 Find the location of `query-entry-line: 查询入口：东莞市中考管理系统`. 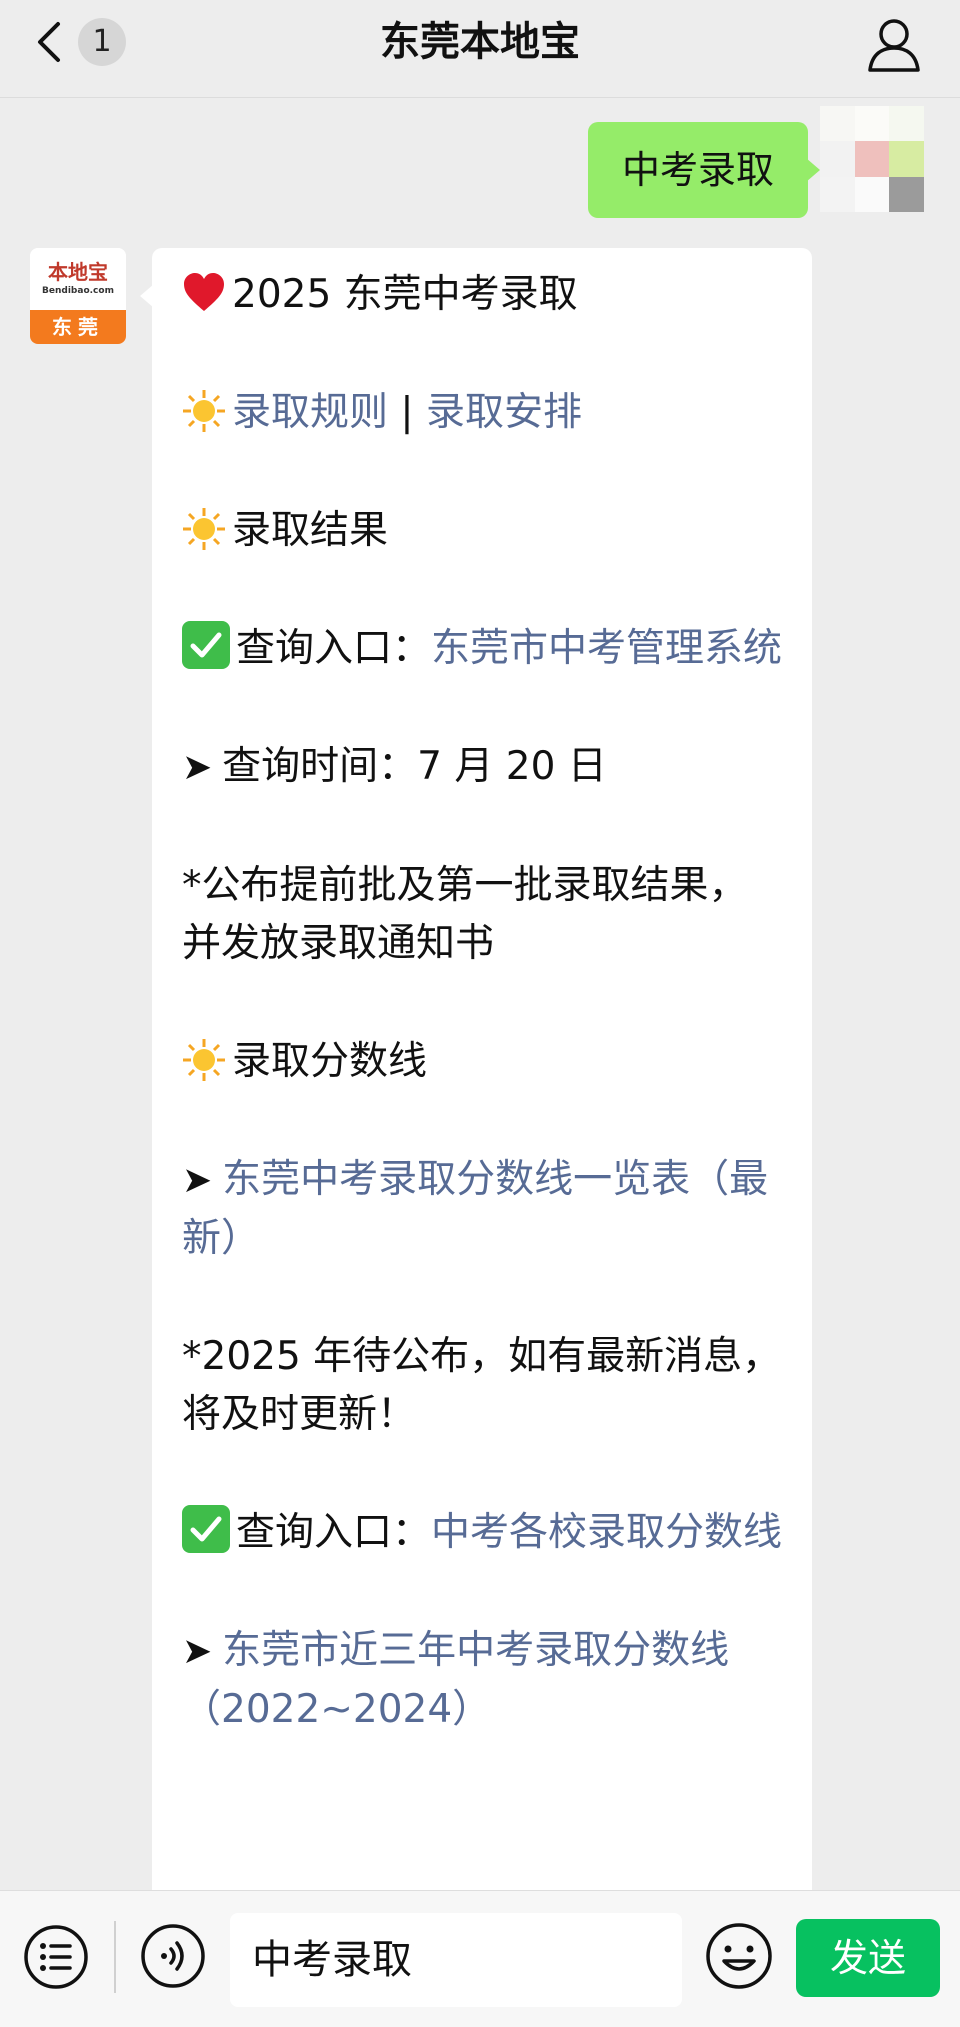

query-entry-line: 查询入口：东莞市中考管理系统 is located at coordinates (484, 649).